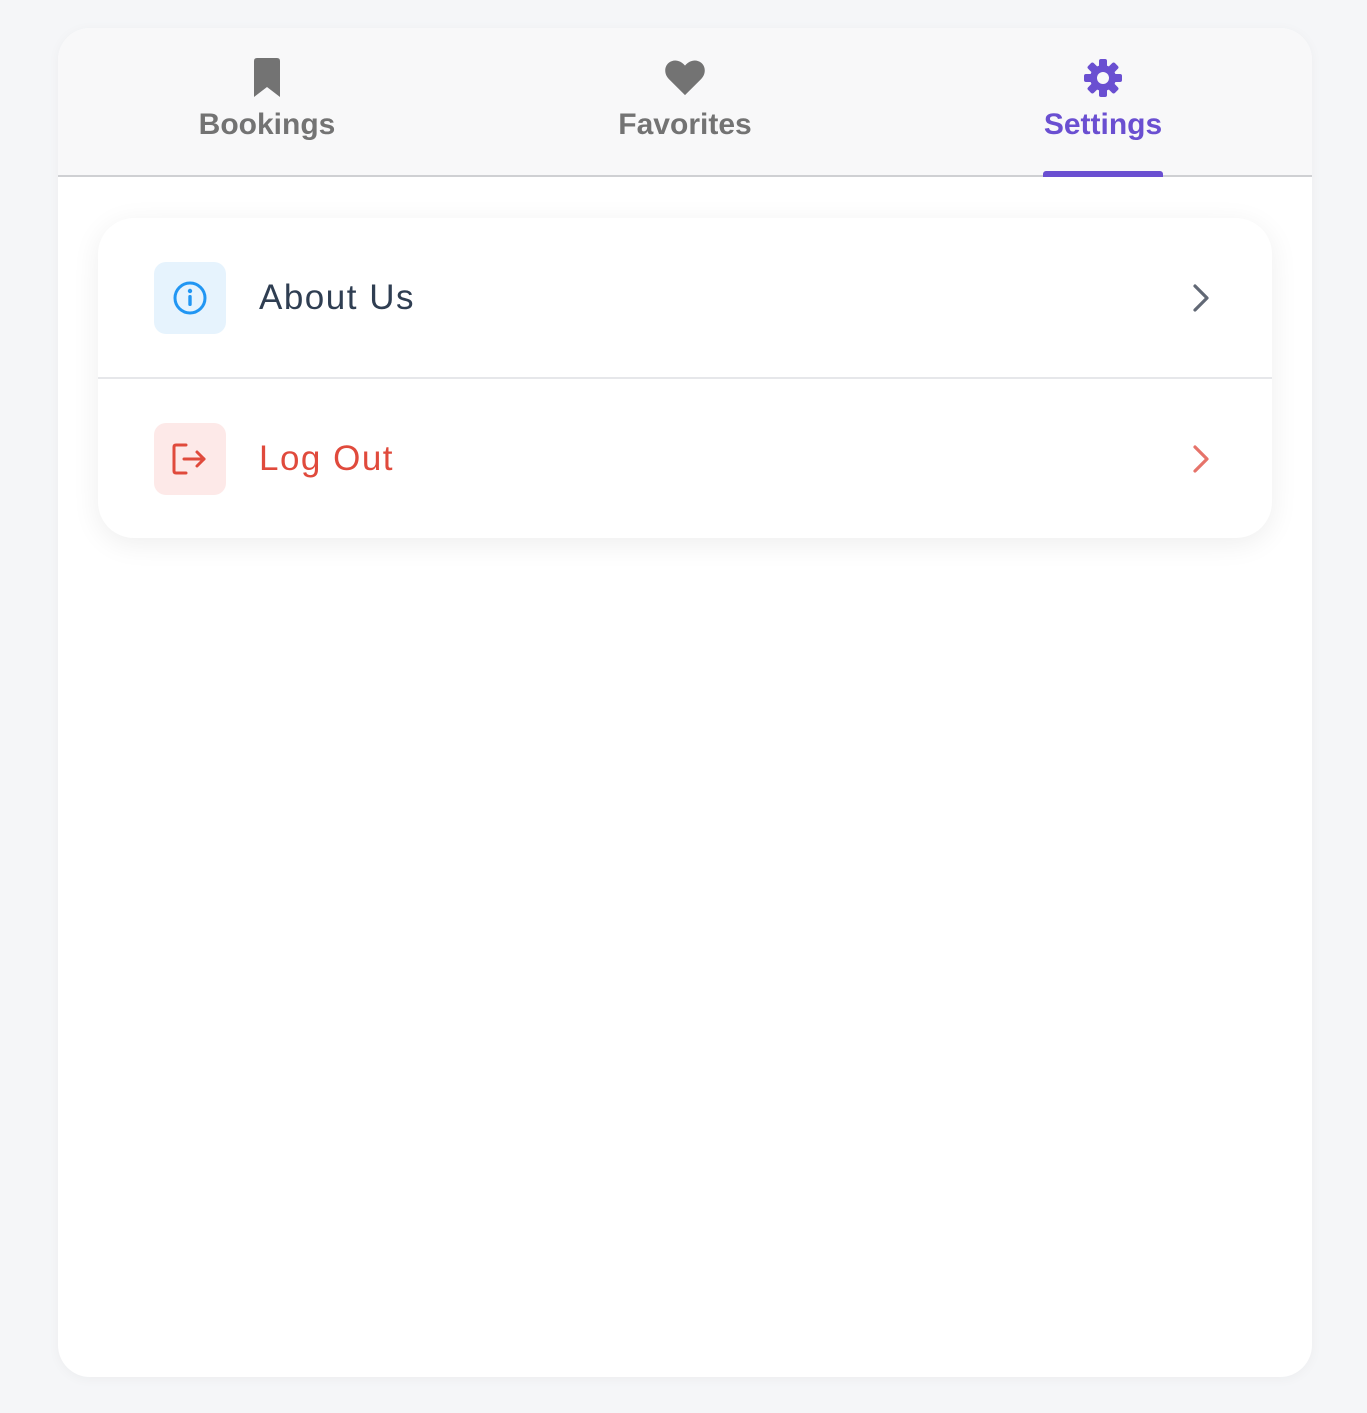 The width and height of the screenshot is (1367, 1413). What do you see at coordinates (1103, 102) in the screenshot?
I see `tab-settings: Settings` at bounding box center [1103, 102].